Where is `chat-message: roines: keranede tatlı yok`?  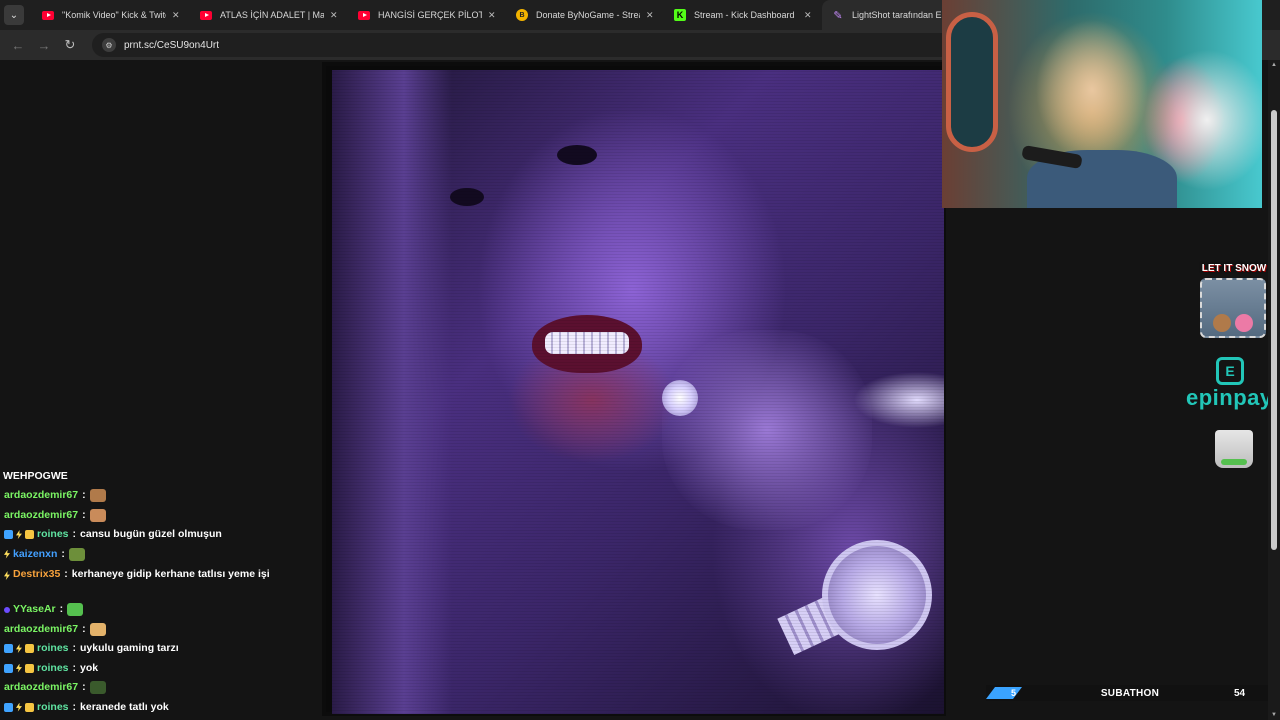 chat-message: roines: keranede tatlı yok is located at coordinates (160, 708).